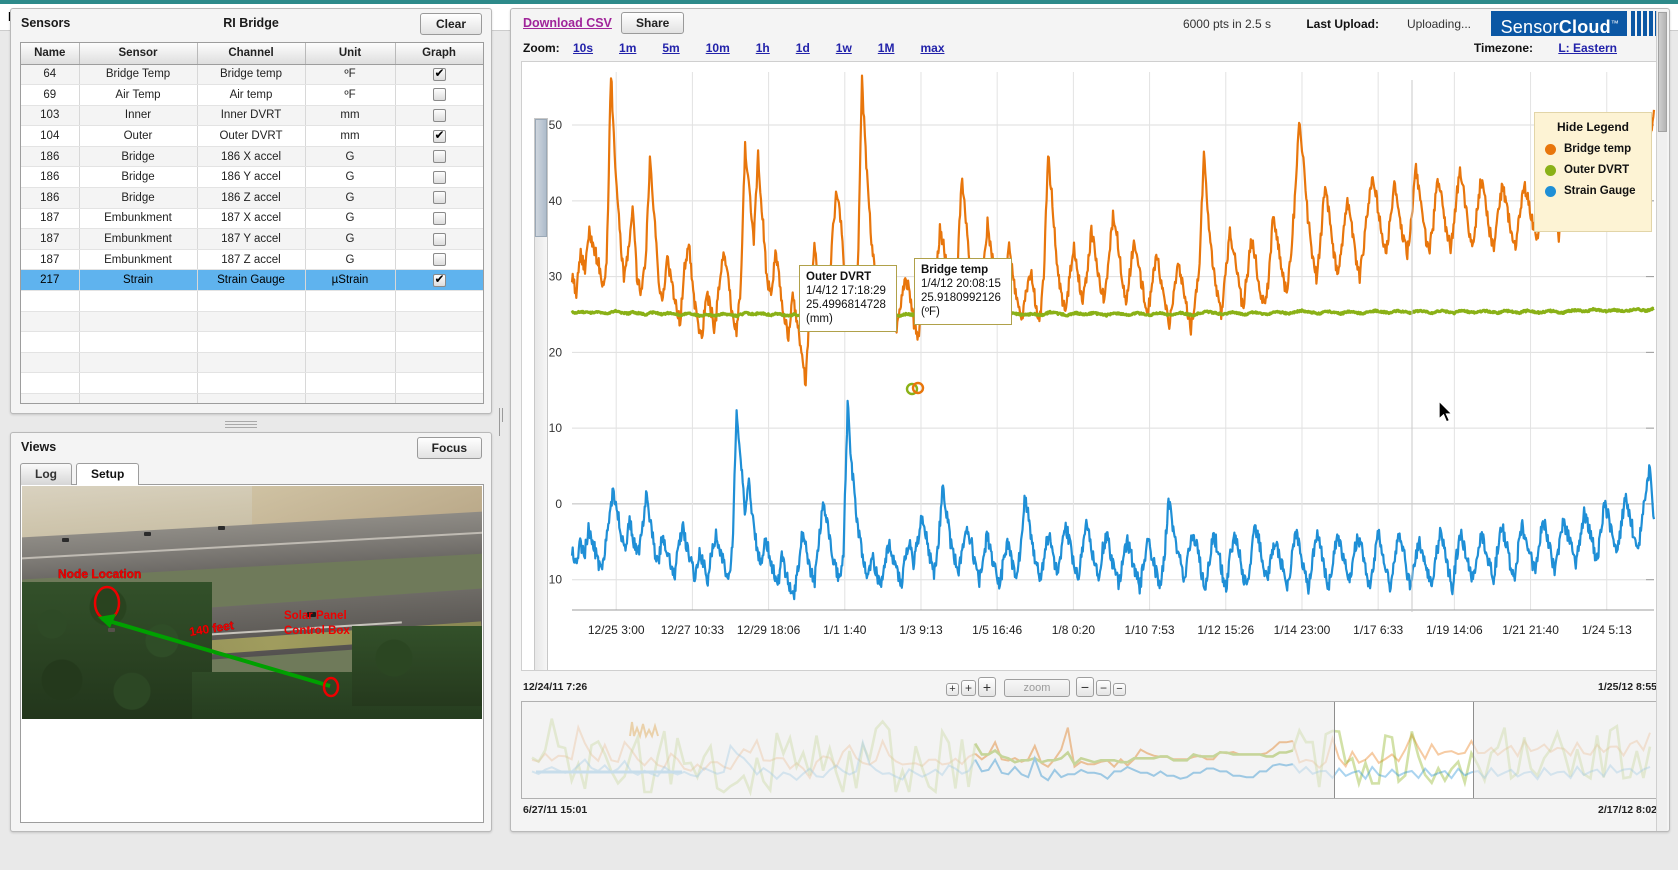 The height and width of the screenshot is (870, 1678). Describe the element at coordinates (1627, 810) in the screenshot. I see `overview-range-end: 2/17/12 8:02` at that location.